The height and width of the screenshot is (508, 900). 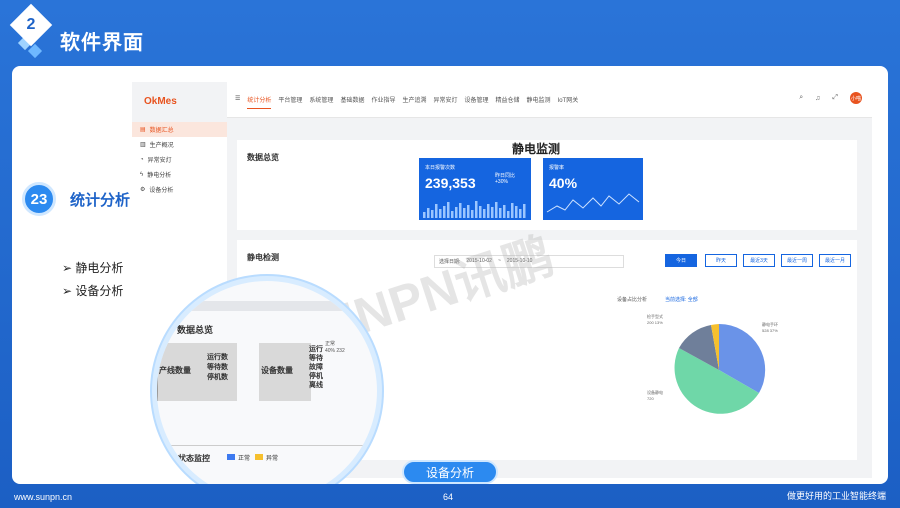 What do you see at coordinates (143, 145) in the screenshot?
I see `factory-icon: ▥` at bounding box center [143, 145].